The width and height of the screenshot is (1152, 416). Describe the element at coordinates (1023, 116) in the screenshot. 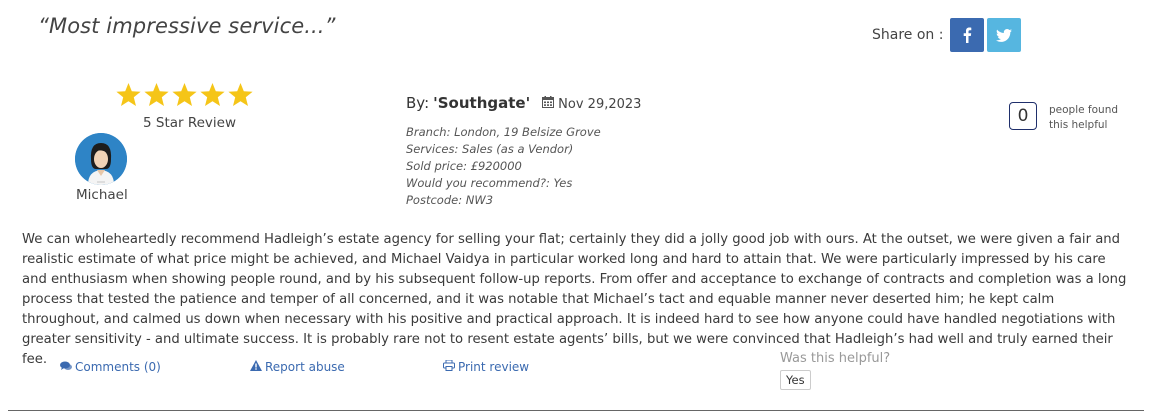

I see `helpful-count-badge: 0` at that location.